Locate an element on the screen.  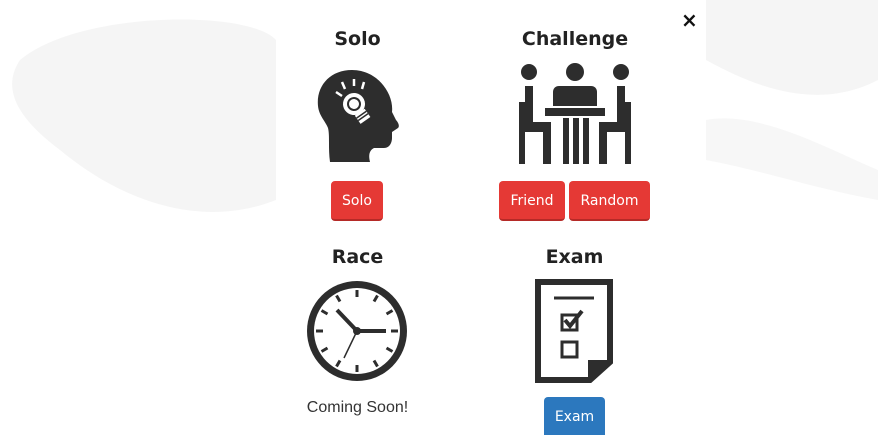
clock-icon is located at coordinates (357, 331).